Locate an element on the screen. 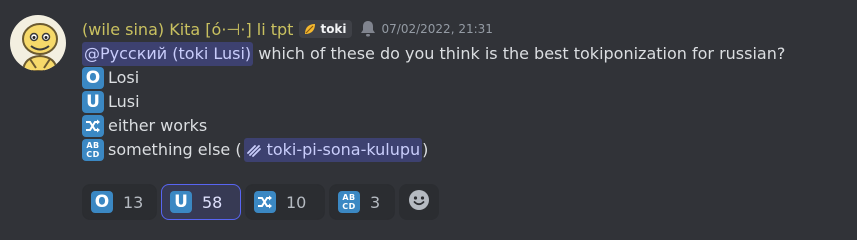  leaf-icon is located at coordinates (310, 29).